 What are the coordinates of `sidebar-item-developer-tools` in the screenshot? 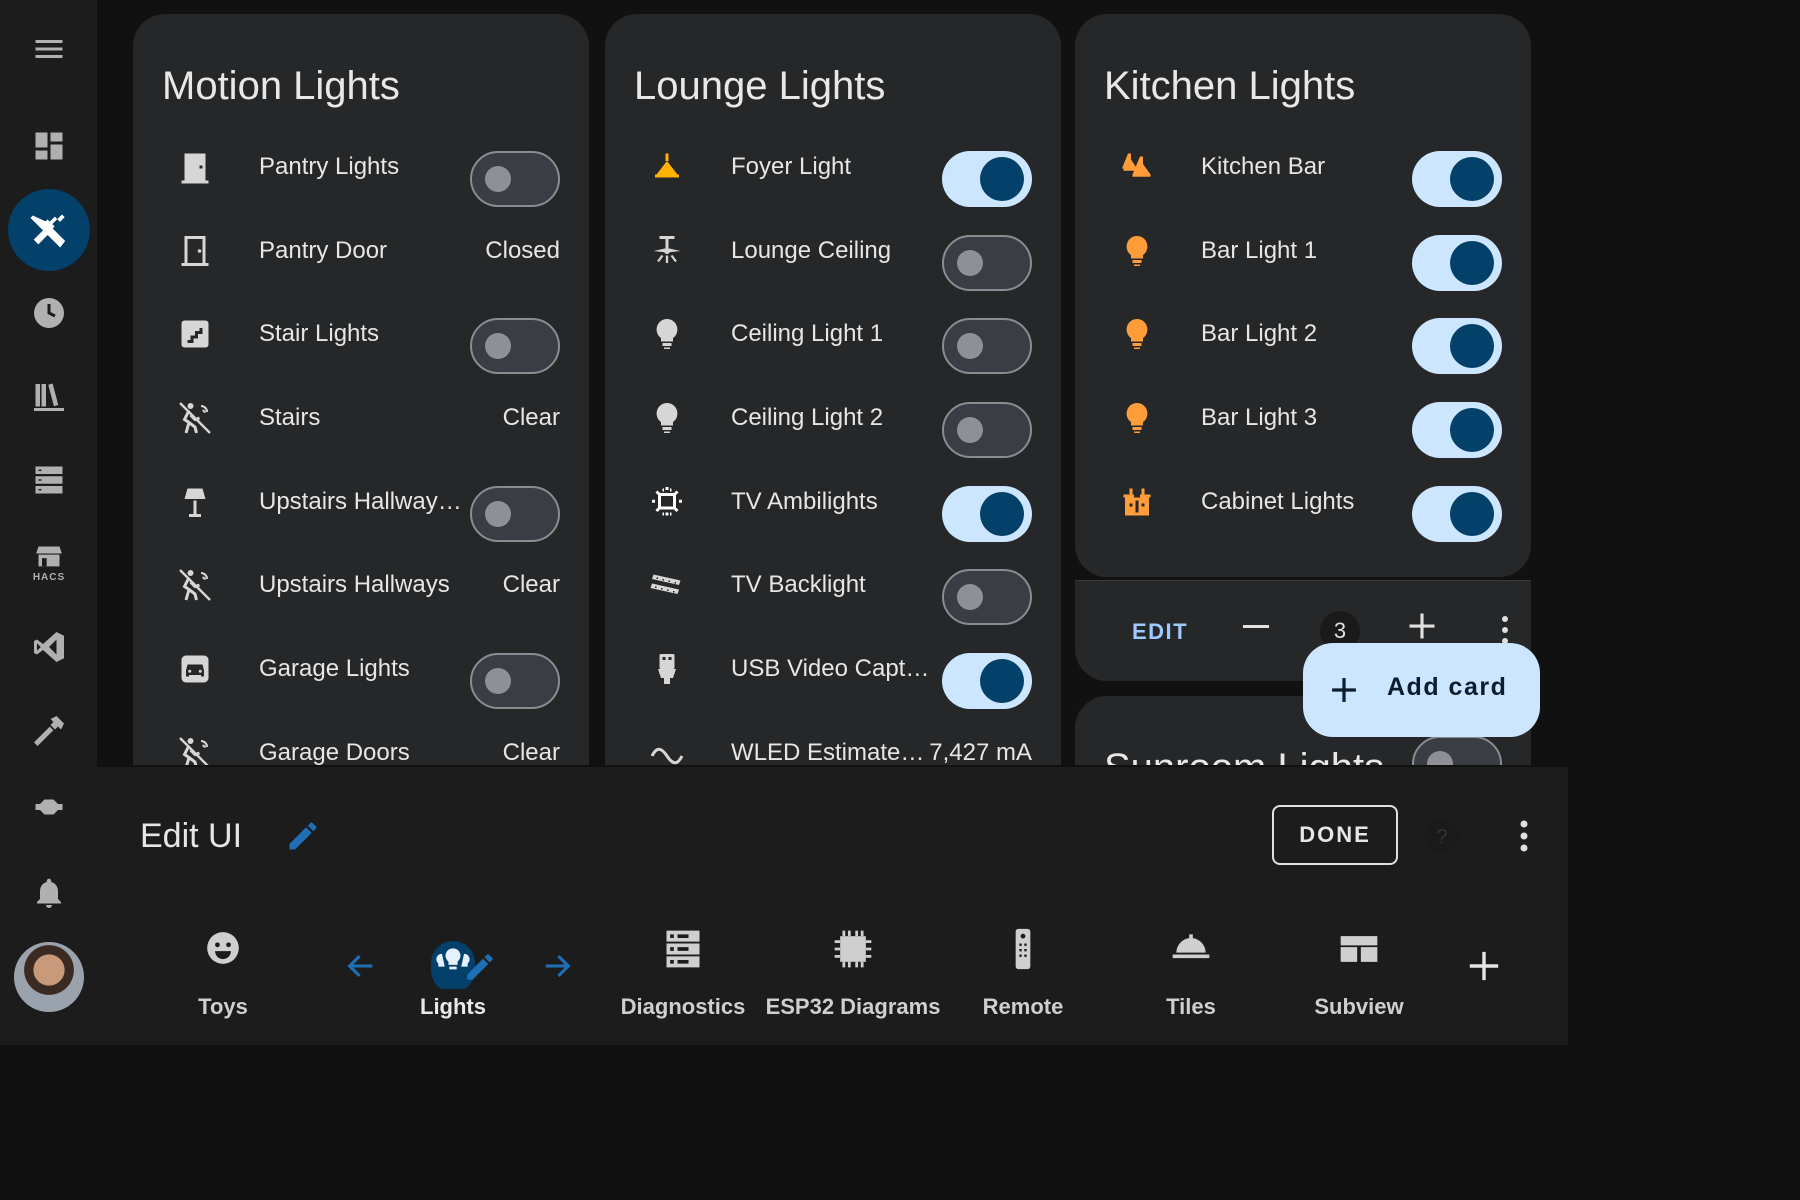 It's located at (49, 731).